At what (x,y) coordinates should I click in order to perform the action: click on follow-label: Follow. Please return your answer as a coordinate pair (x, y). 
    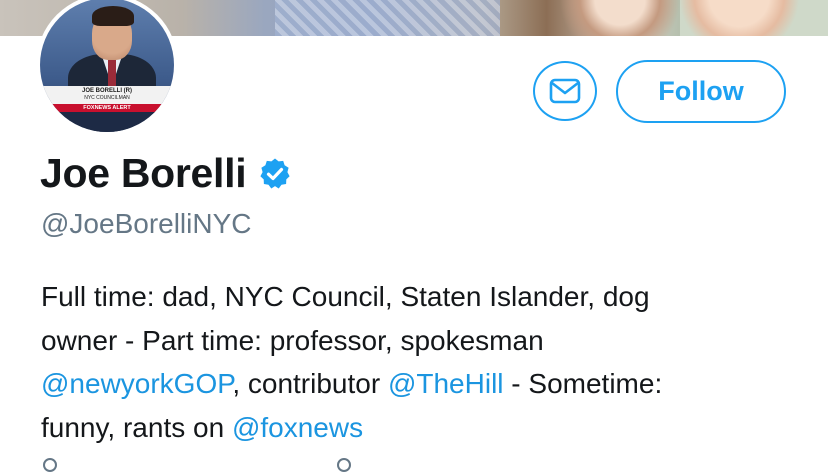
    Looking at the image, I should click on (701, 91).